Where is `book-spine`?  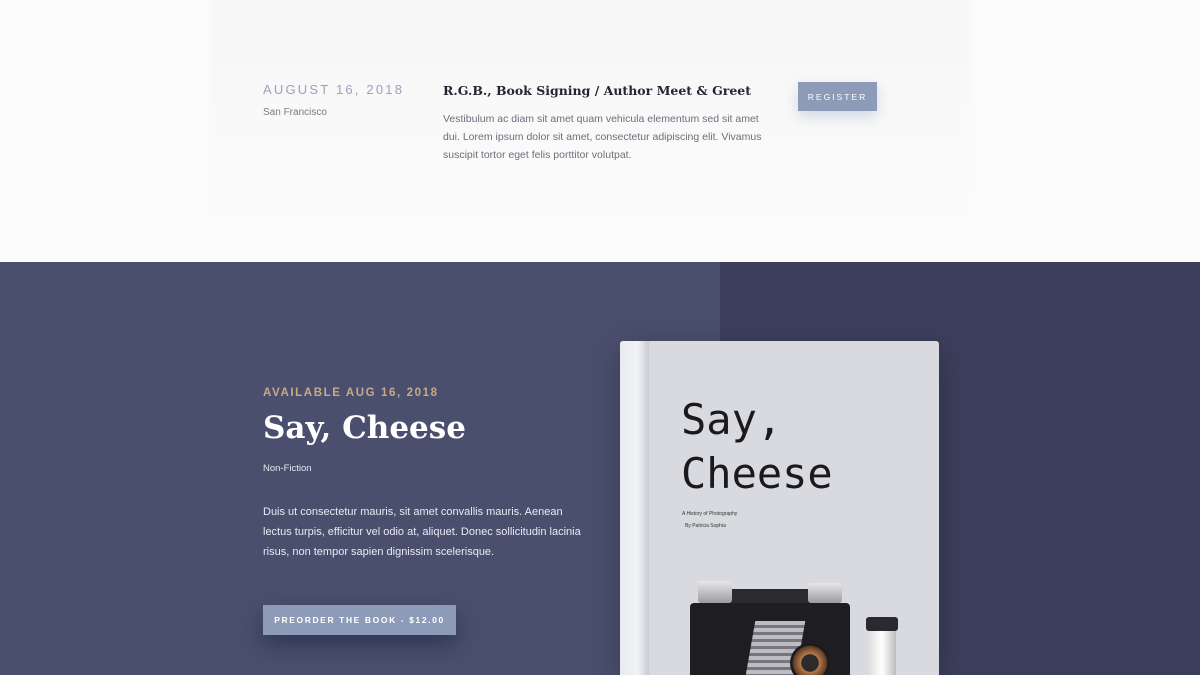
book-spine is located at coordinates (634, 508).